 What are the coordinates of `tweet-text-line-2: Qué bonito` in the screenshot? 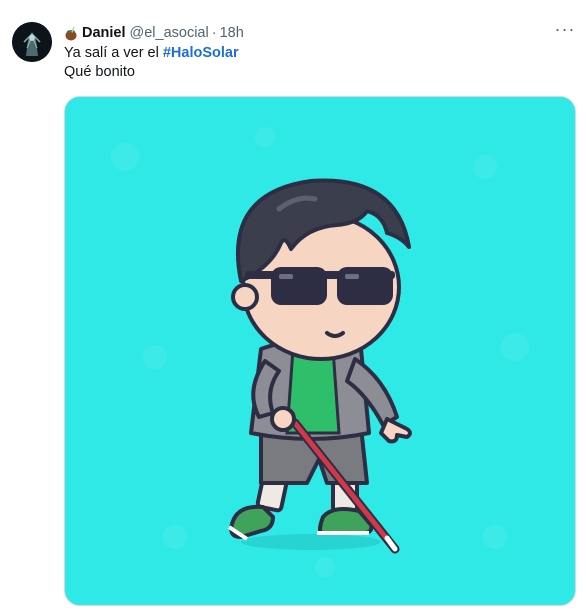 It's located at (99, 72).